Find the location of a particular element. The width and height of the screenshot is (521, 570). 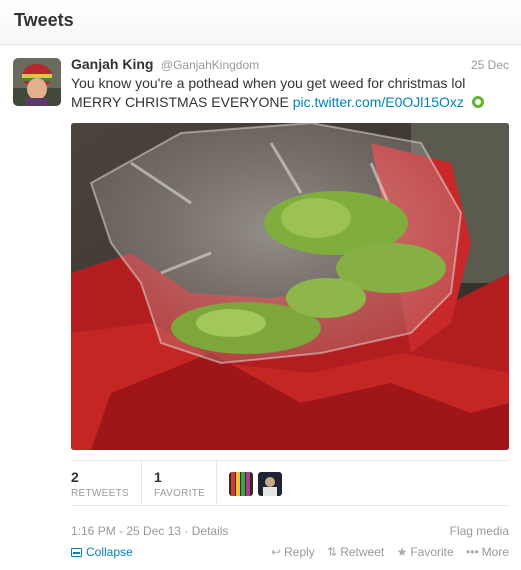

flag-media-link: Flag media is located at coordinates (479, 531).